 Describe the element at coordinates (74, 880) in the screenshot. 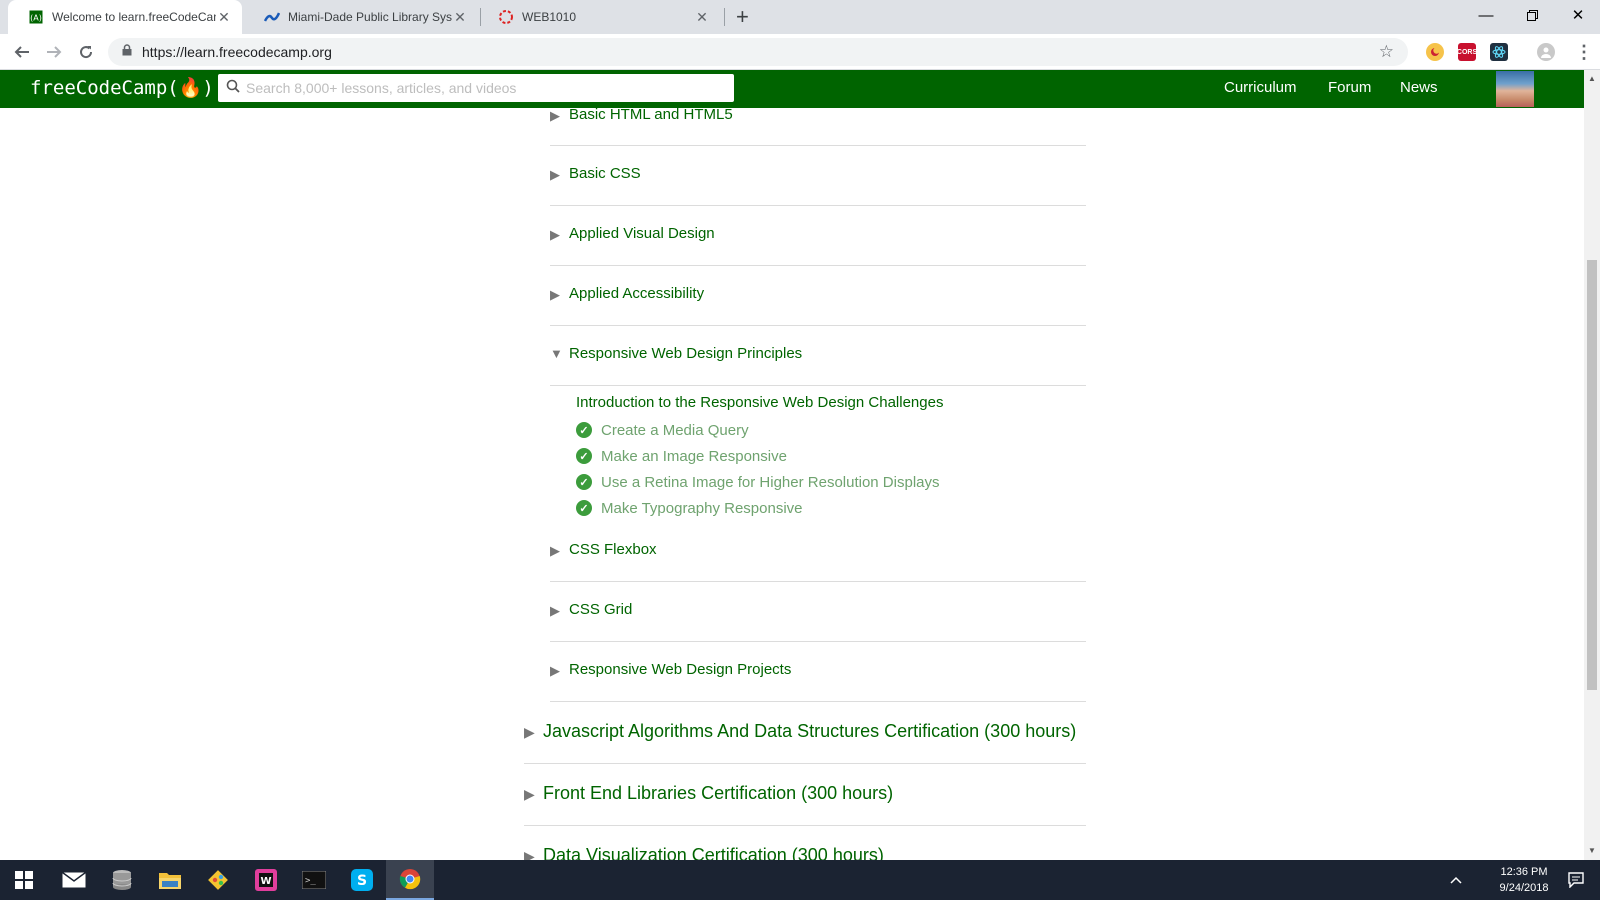

I see `mail-icon` at that location.